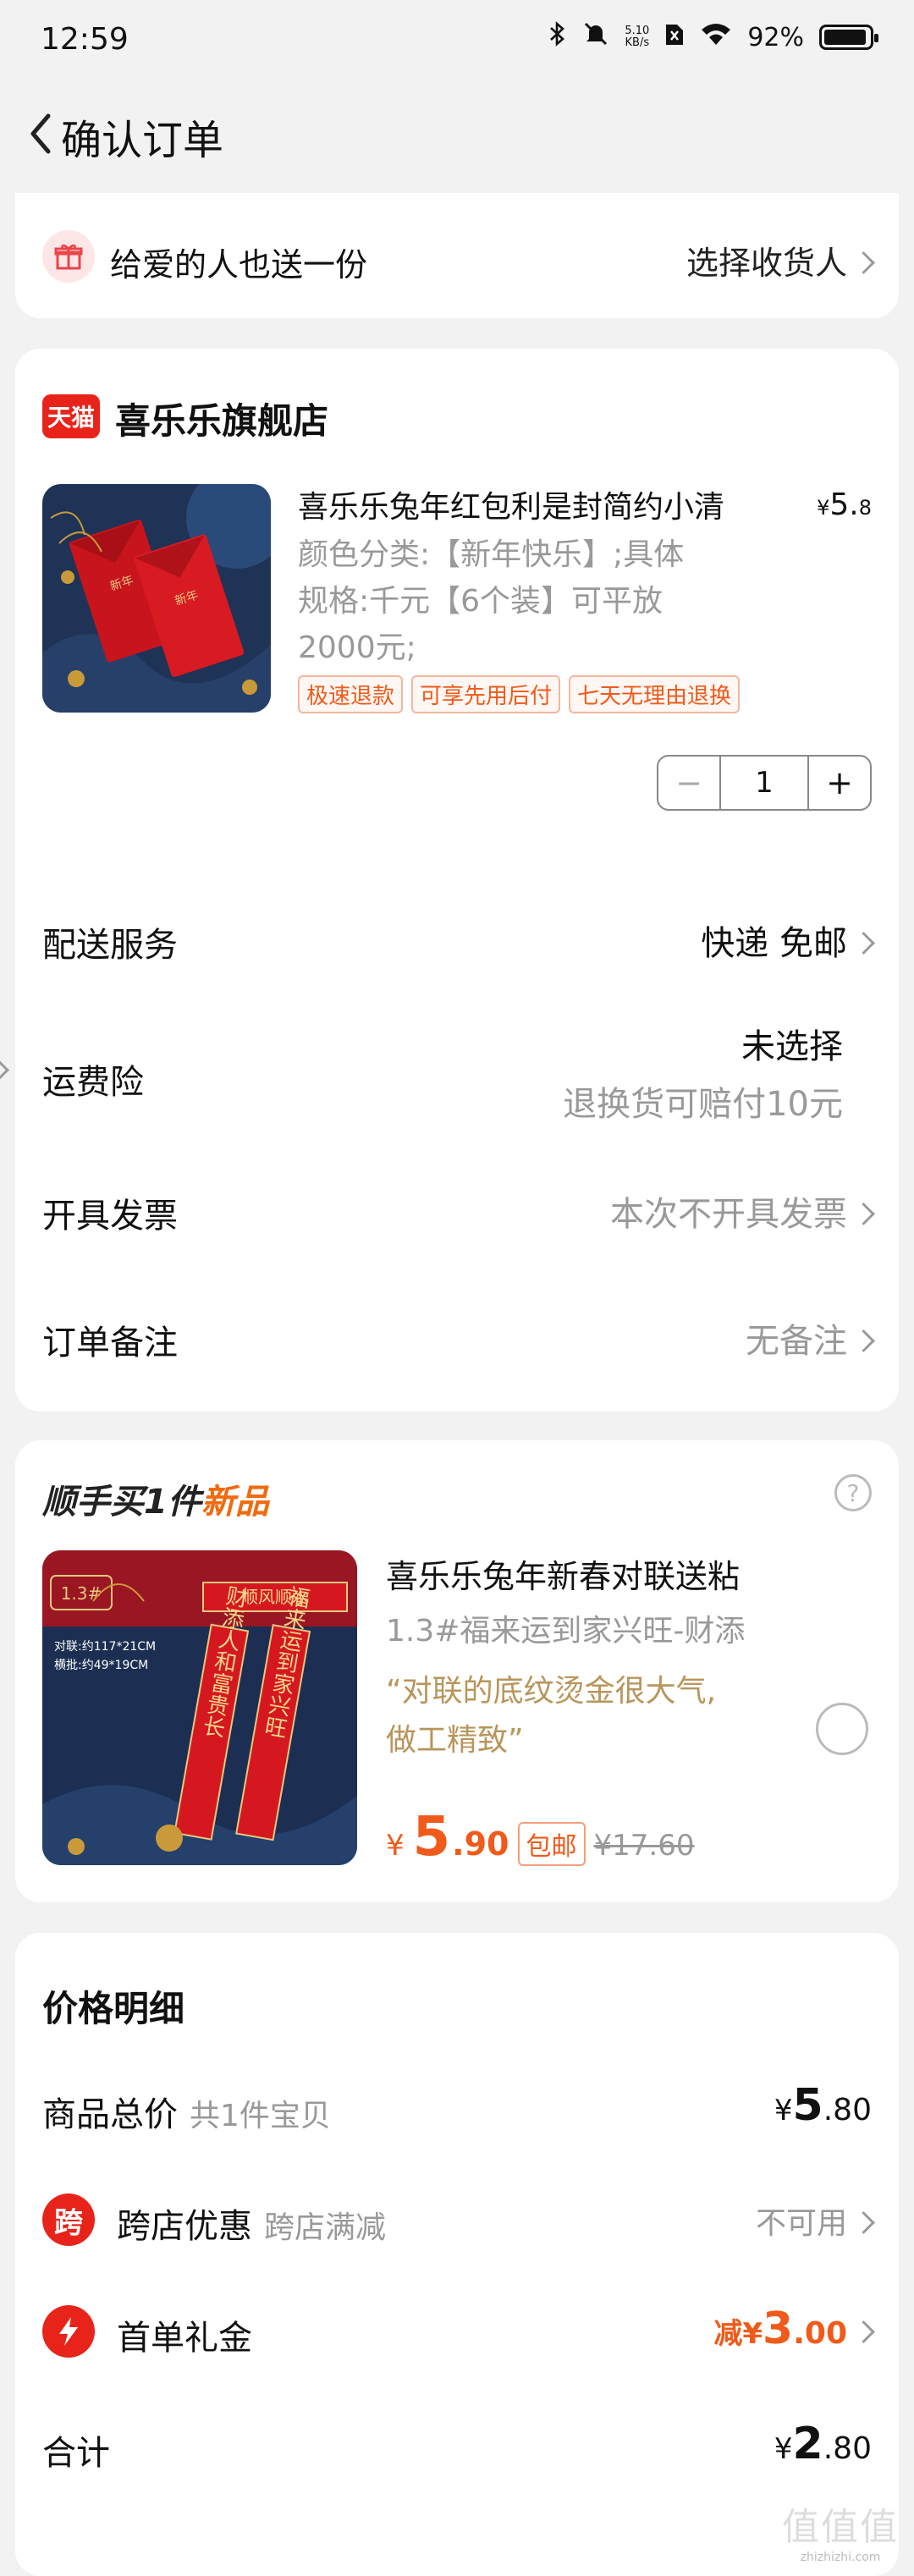  I want to click on order-note-row: 订单备注 无备注, so click(457, 1334).